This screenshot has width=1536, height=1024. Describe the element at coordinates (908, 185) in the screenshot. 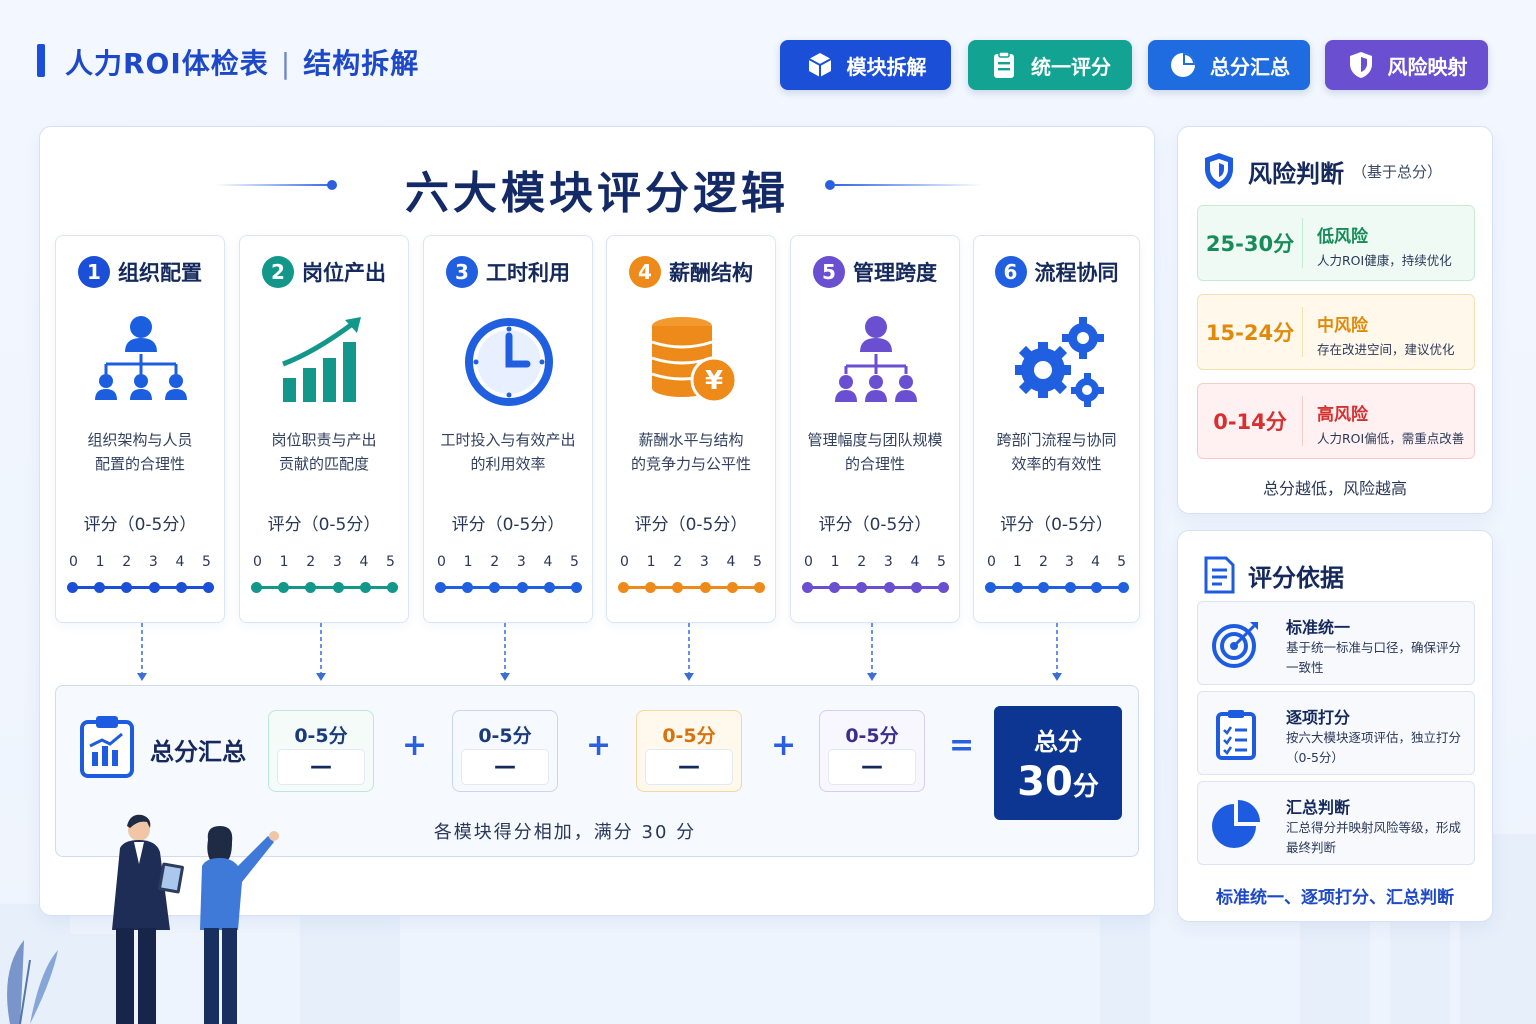

I see `title-decoration-right` at that location.